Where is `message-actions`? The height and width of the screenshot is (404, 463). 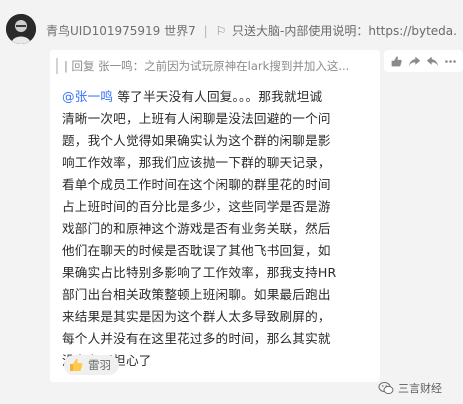 message-actions is located at coordinates (423, 61).